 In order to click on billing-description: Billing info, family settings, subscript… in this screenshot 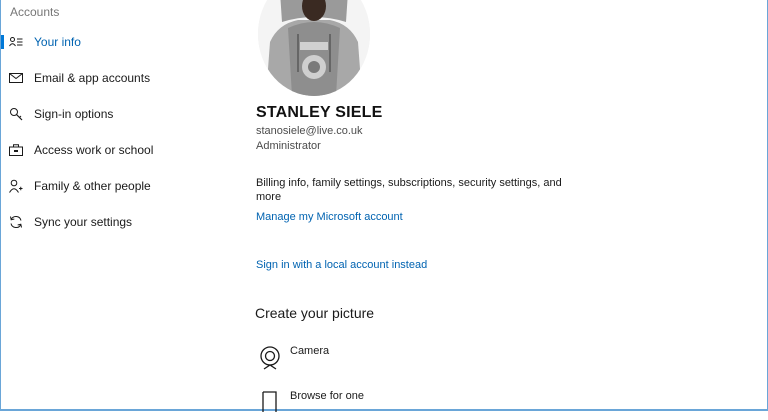, I will do `click(409, 190)`.